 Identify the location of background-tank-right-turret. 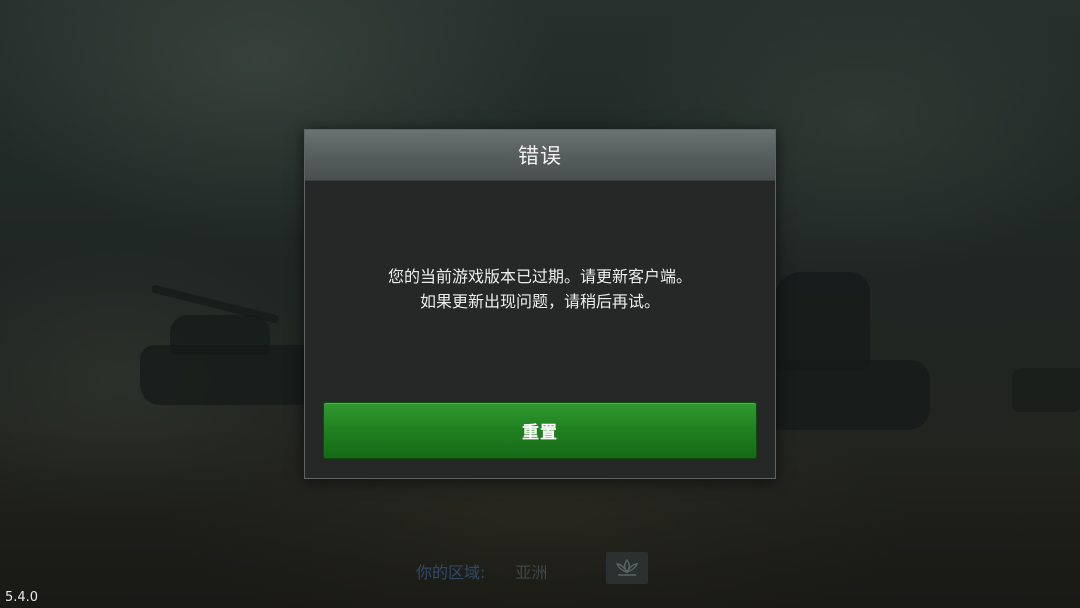
(822, 321).